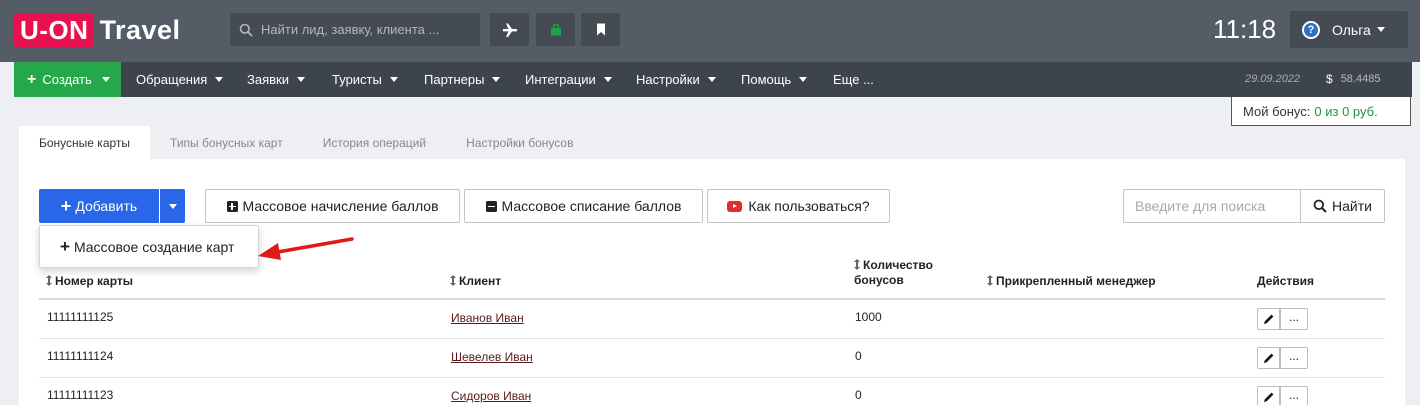 The height and width of the screenshot is (405, 1420). I want to click on user-menu: ? Ольга, so click(1349, 29).